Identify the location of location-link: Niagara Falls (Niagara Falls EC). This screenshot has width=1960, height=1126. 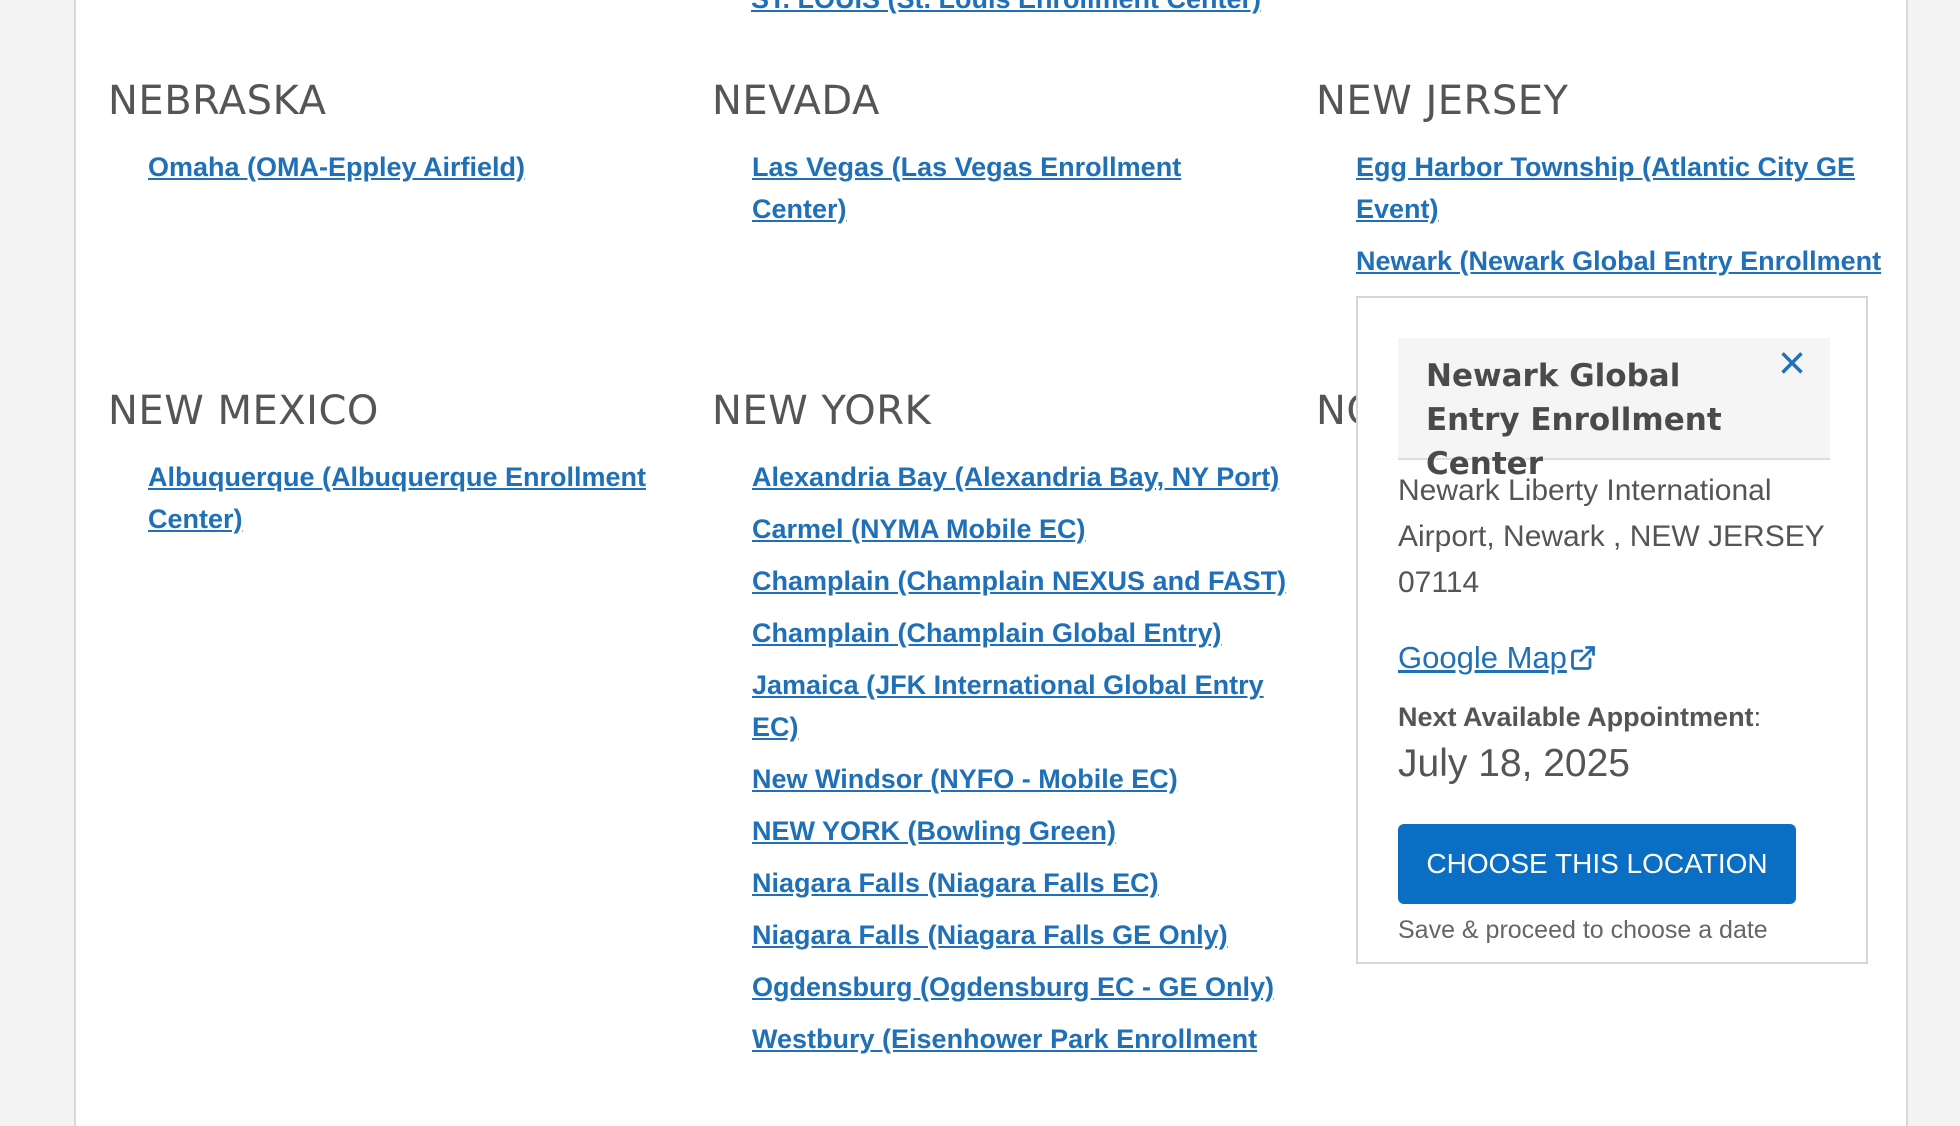
(1022, 883).